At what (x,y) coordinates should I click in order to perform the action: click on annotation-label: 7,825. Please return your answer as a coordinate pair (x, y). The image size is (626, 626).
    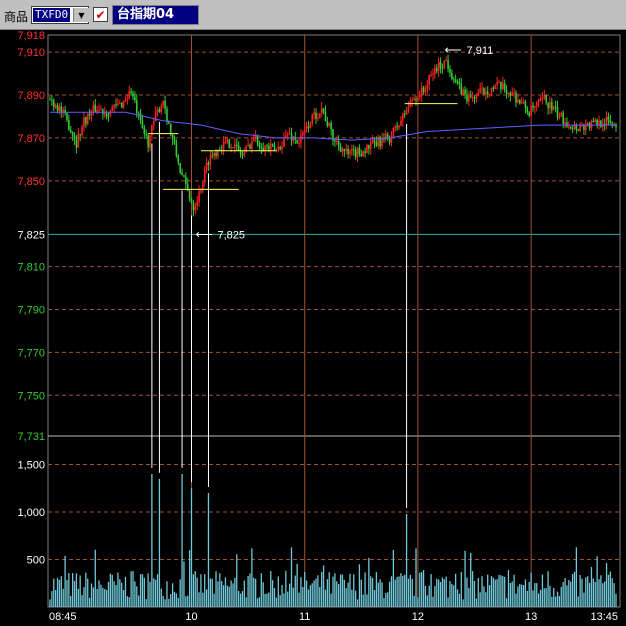
    Looking at the image, I should click on (232, 235).